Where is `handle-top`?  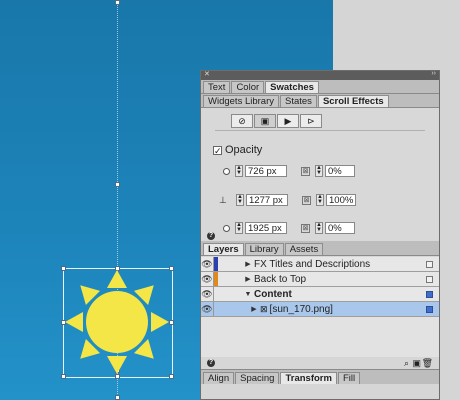 handle-top is located at coordinates (117, 2).